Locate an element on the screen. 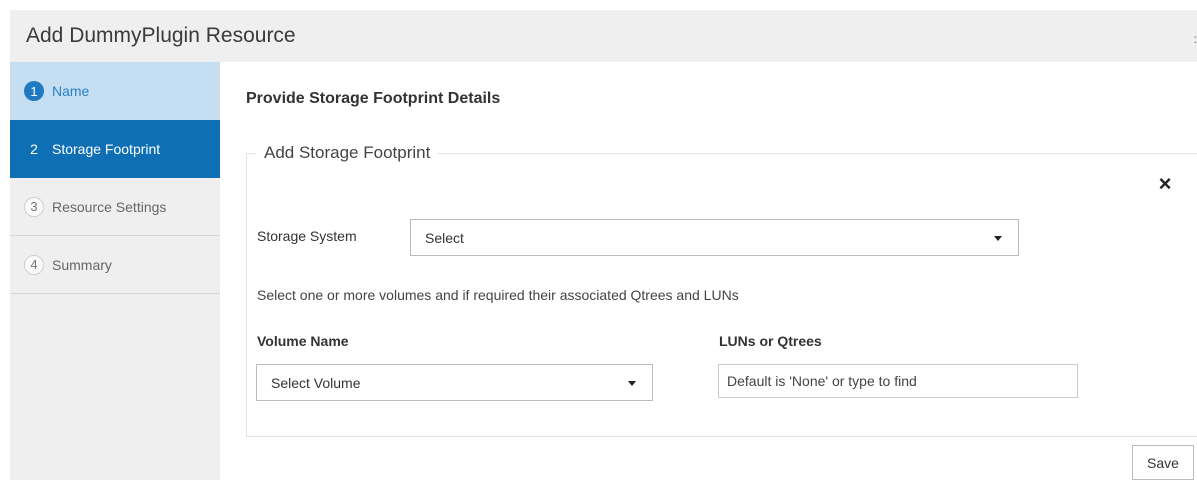 The width and height of the screenshot is (1197, 480). wizard-step-name: 1 Name is located at coordinates (115, 91).